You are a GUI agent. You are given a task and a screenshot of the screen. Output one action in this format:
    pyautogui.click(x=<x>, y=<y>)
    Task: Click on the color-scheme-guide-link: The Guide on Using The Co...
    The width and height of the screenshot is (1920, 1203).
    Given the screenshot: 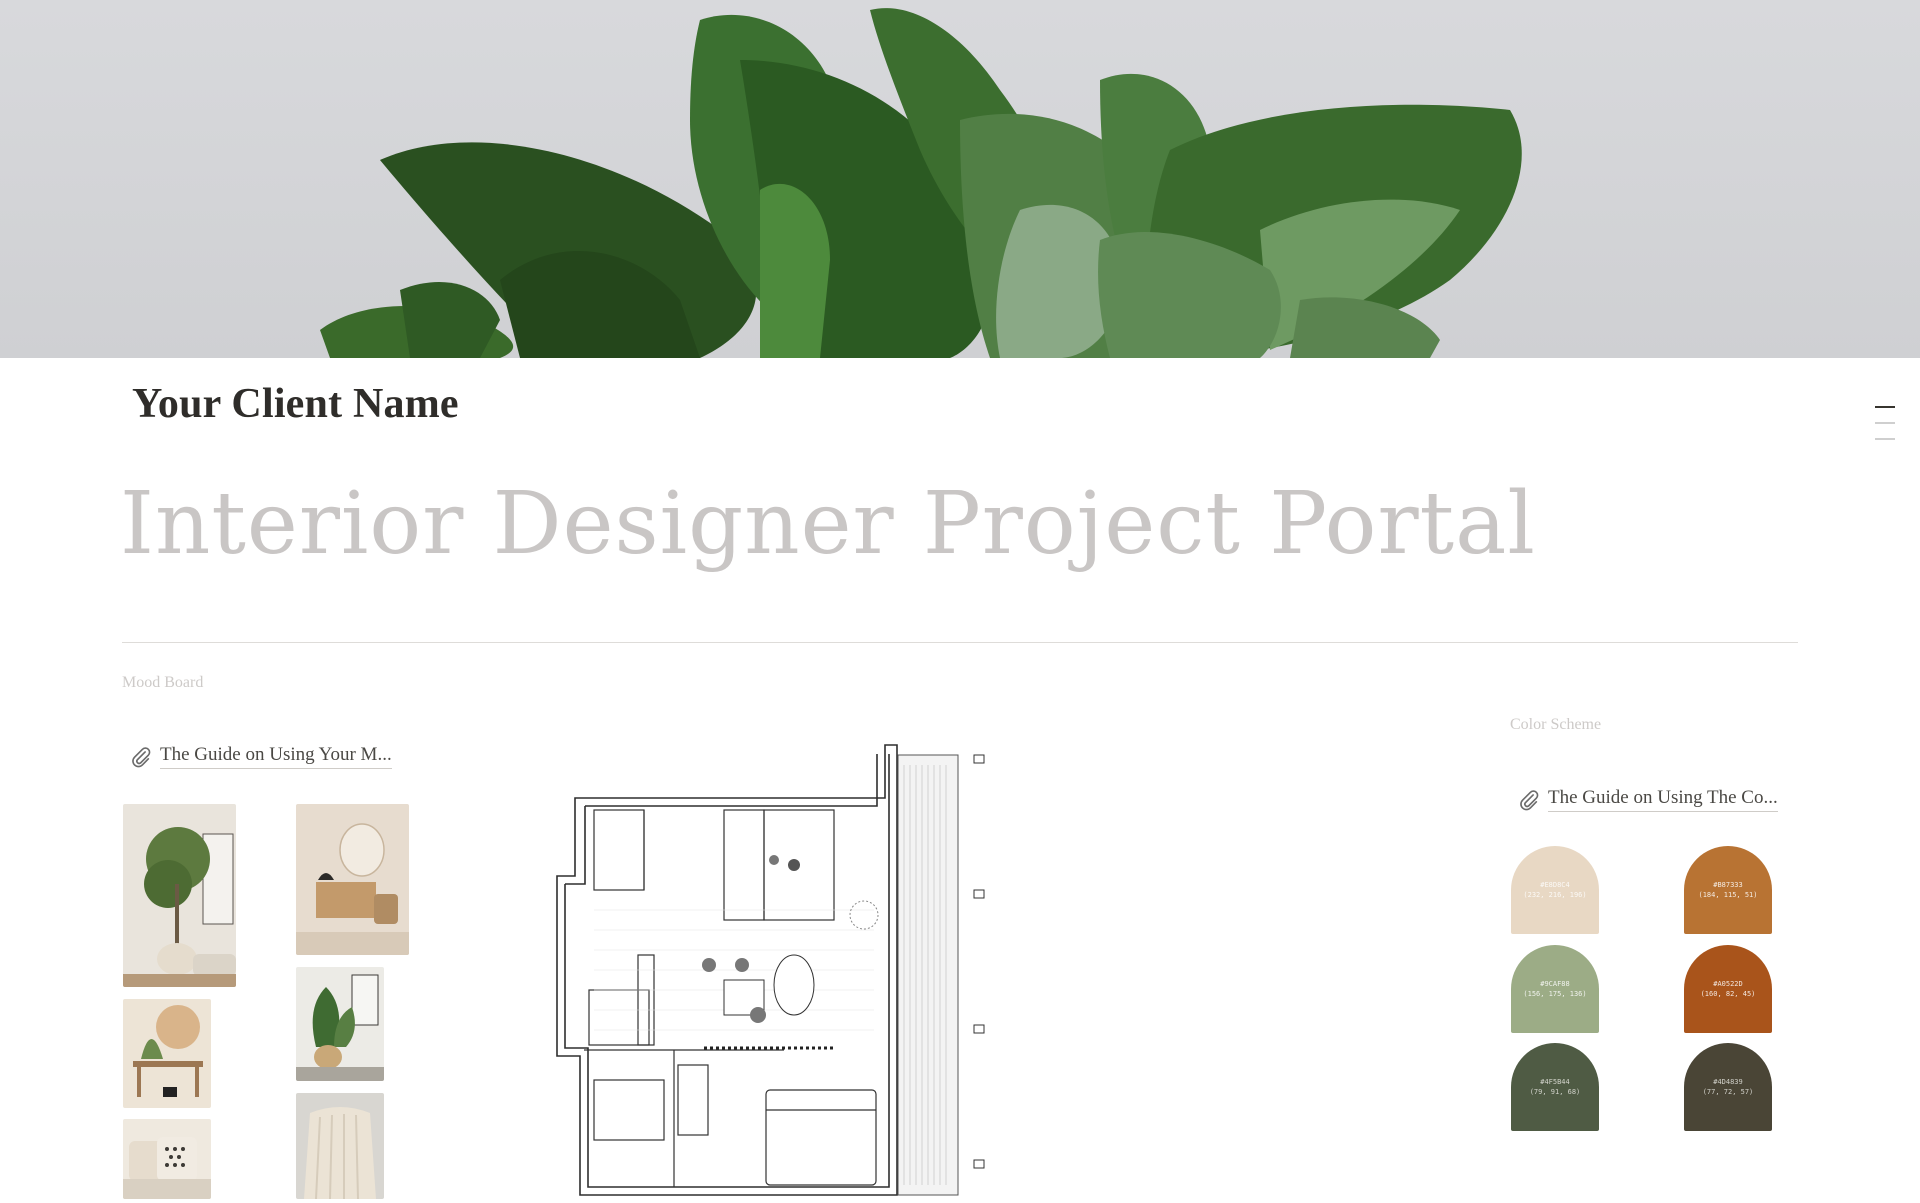 What is the action you would take?
    pyautogui.click(x=1648, y=799)
    